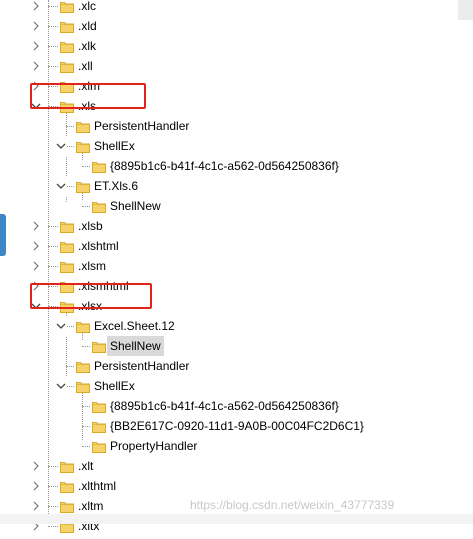  What do you see at coordinates (236, 519) in the screenshot?
I see `bottom-strip` at bounding box center [236, 519].